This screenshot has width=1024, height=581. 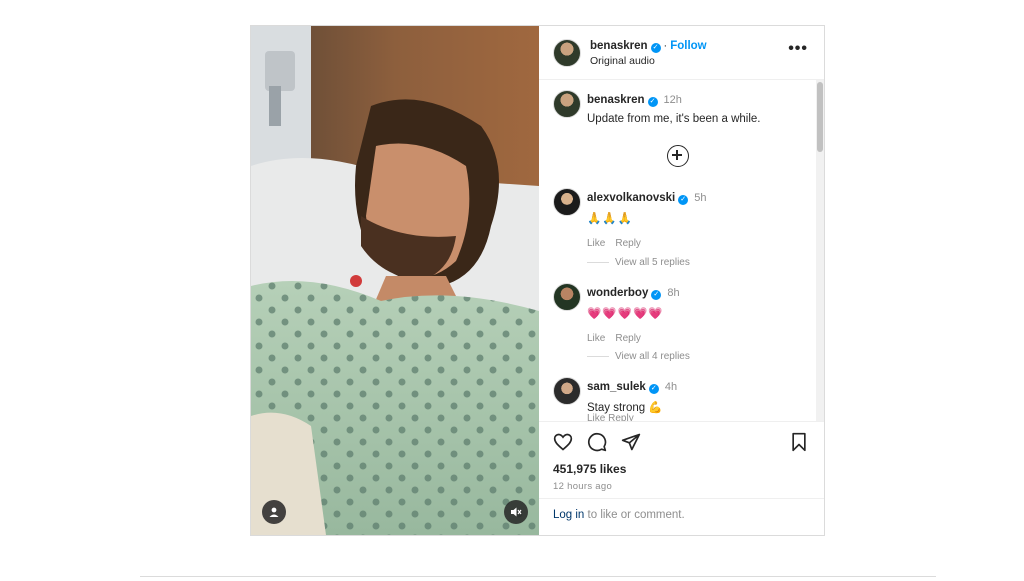 I want to click on login-prompt: Log in to like or comment., so click(x=681, y=515).